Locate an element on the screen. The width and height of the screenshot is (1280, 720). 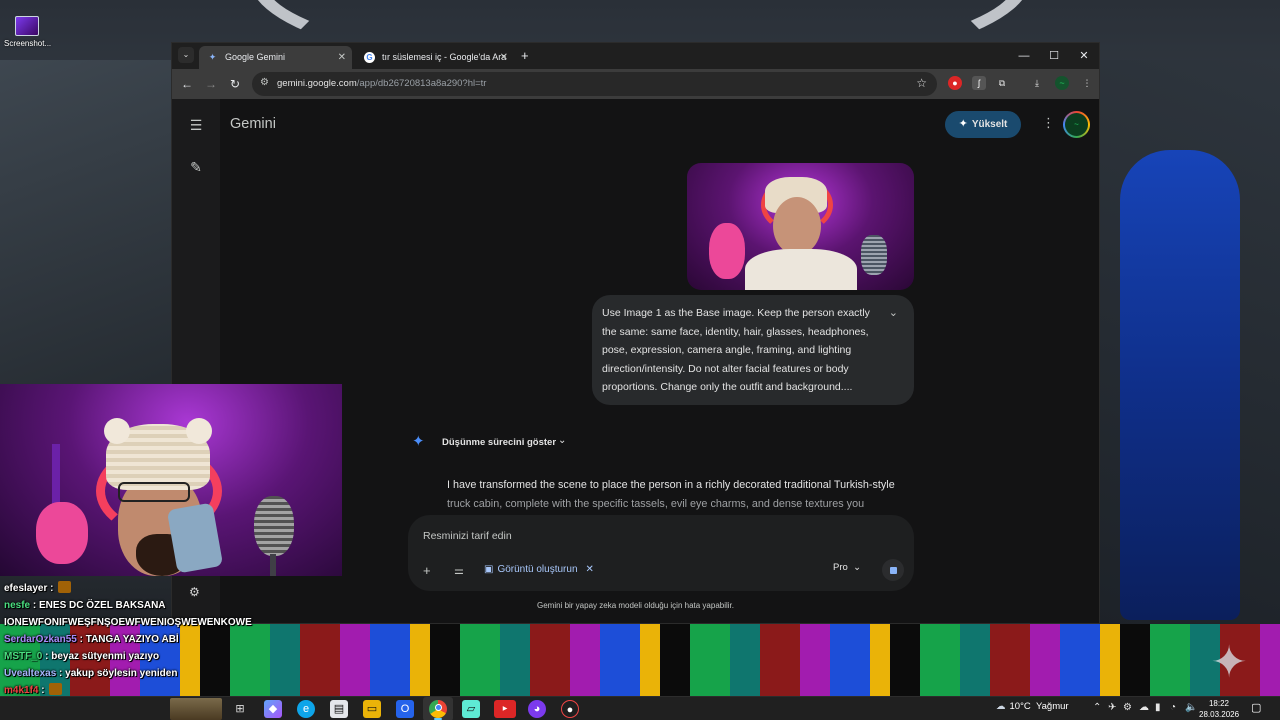
chat-message: IONEWFONIFWEŞFNŞOEWFWENIOŞWEWENKOWE is located at coordinates (128, 622).